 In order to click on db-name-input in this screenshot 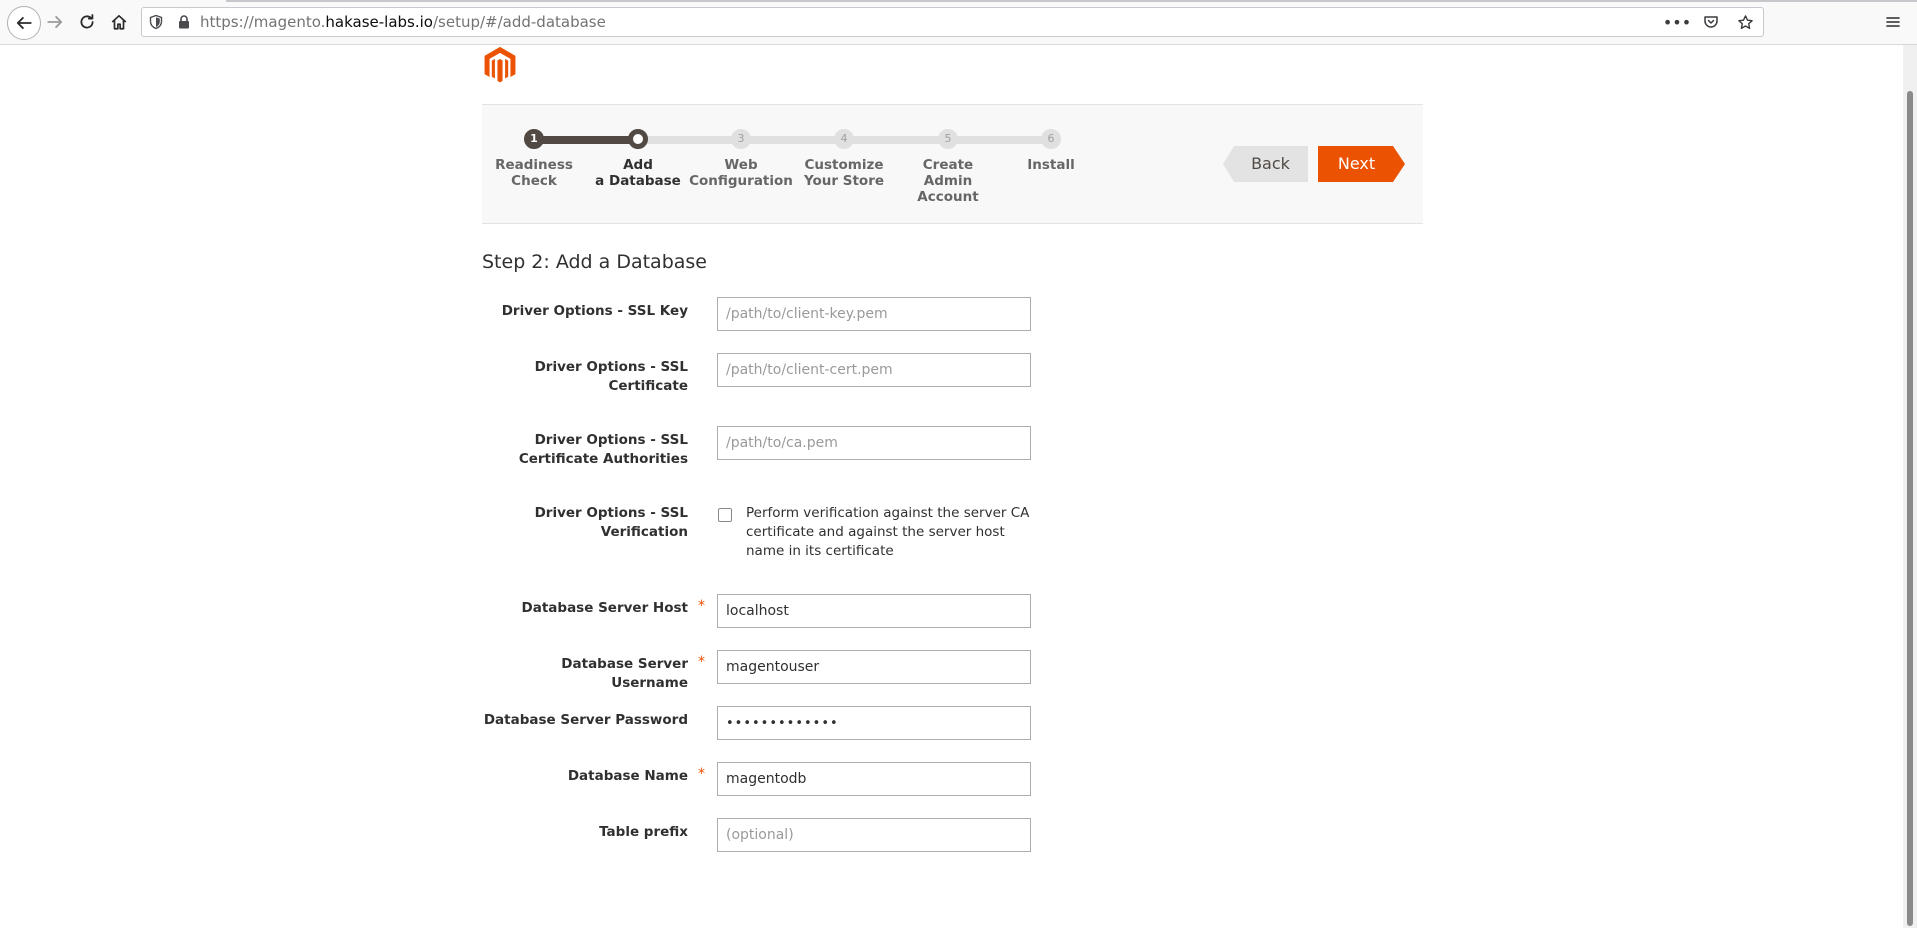, I will do `click(874, 779)`.